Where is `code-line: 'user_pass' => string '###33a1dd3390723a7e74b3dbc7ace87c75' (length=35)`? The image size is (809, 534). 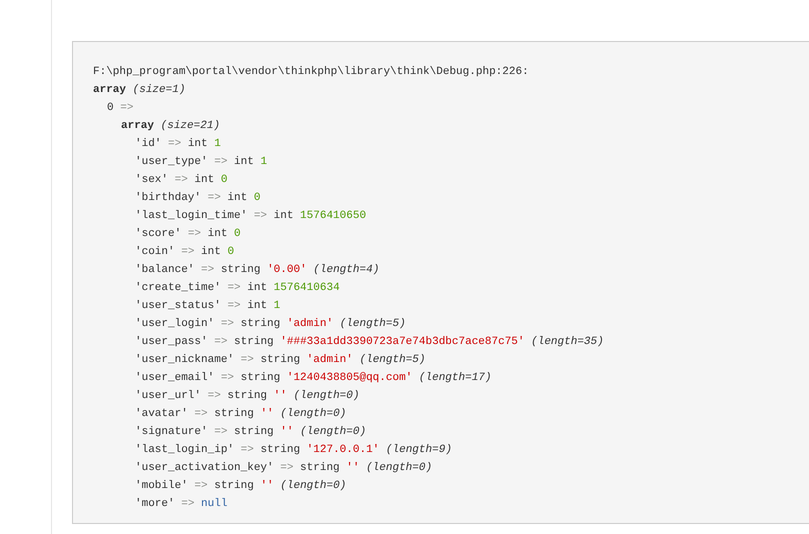 code-line: 'user_pass' => string '###33a1dd3390723a7e74b3dbc7ace87c75' (length=35) is located at coordinates (369, 342).